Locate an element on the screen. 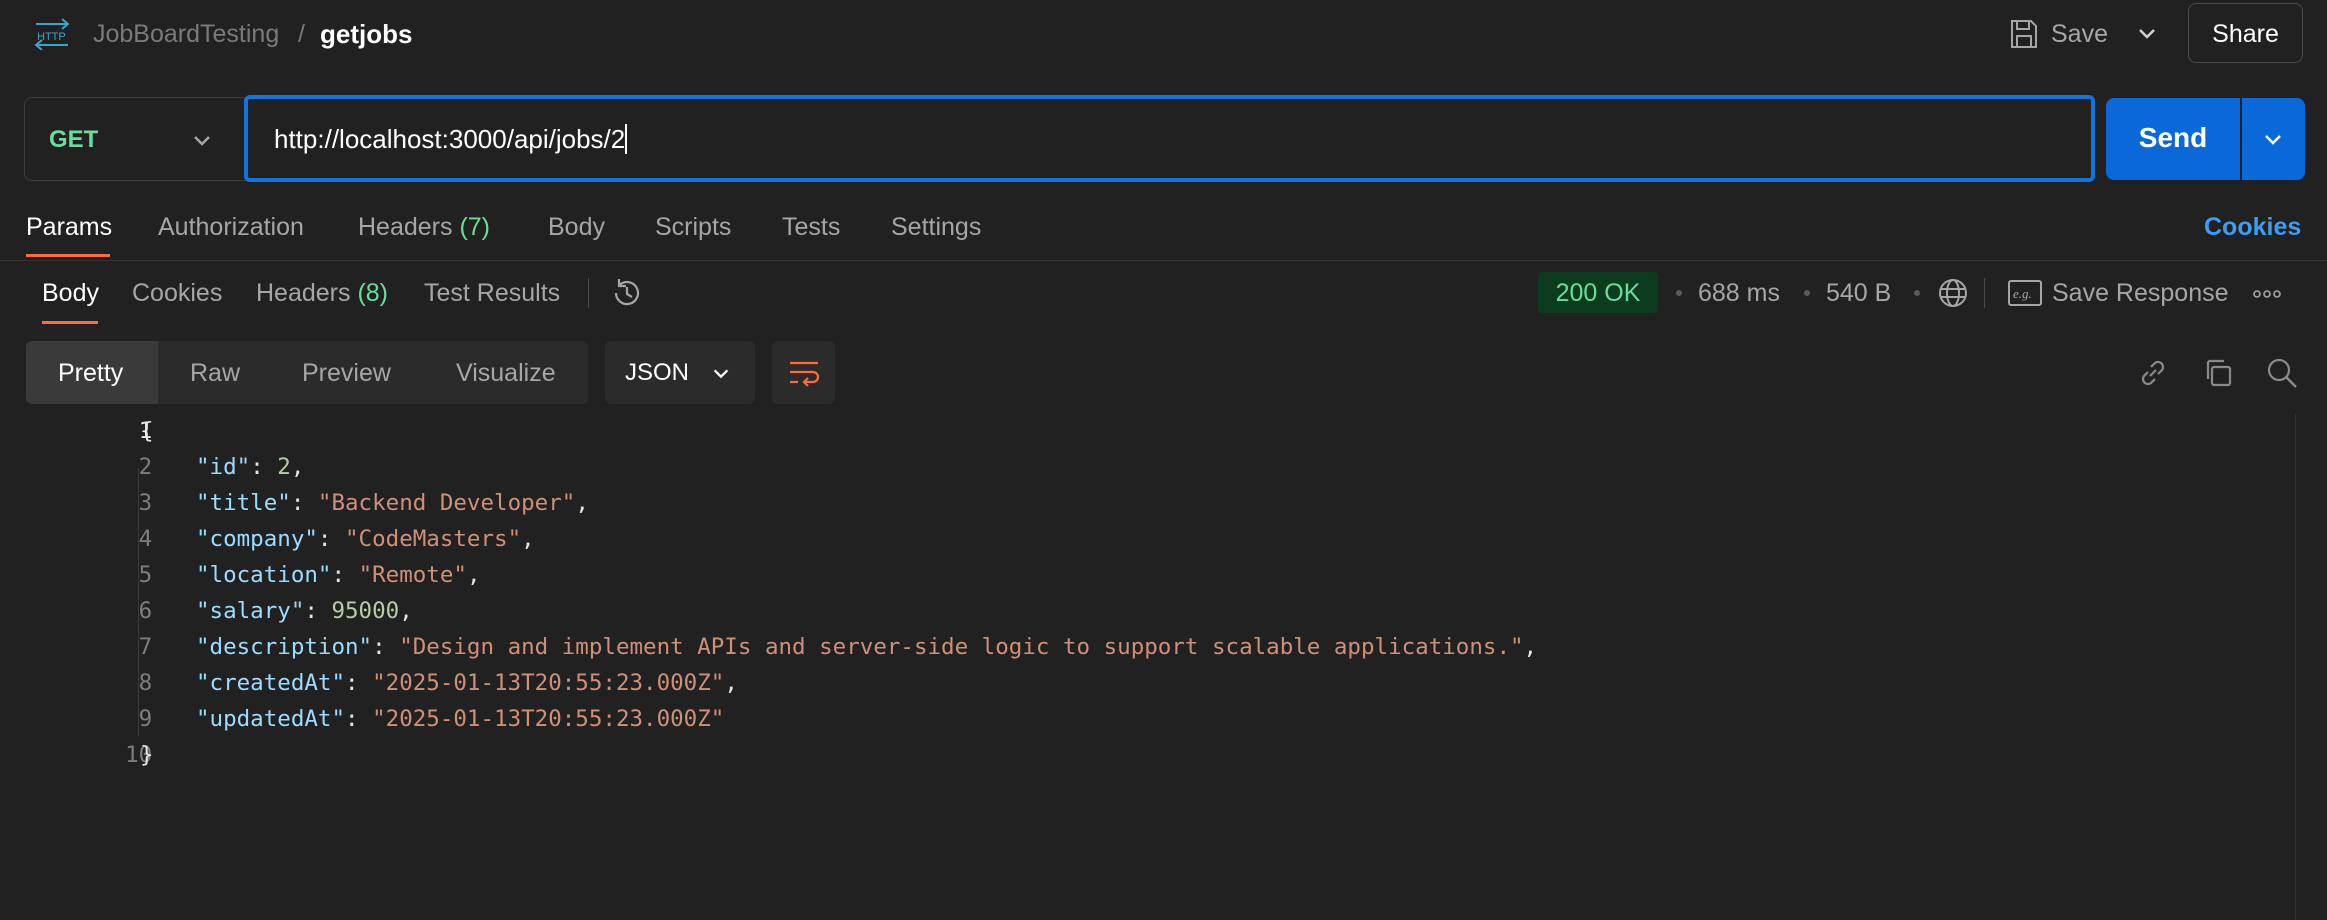  url-input: http://localhost:3000/api/jobs/2 is located at coordinates (1169, 138).